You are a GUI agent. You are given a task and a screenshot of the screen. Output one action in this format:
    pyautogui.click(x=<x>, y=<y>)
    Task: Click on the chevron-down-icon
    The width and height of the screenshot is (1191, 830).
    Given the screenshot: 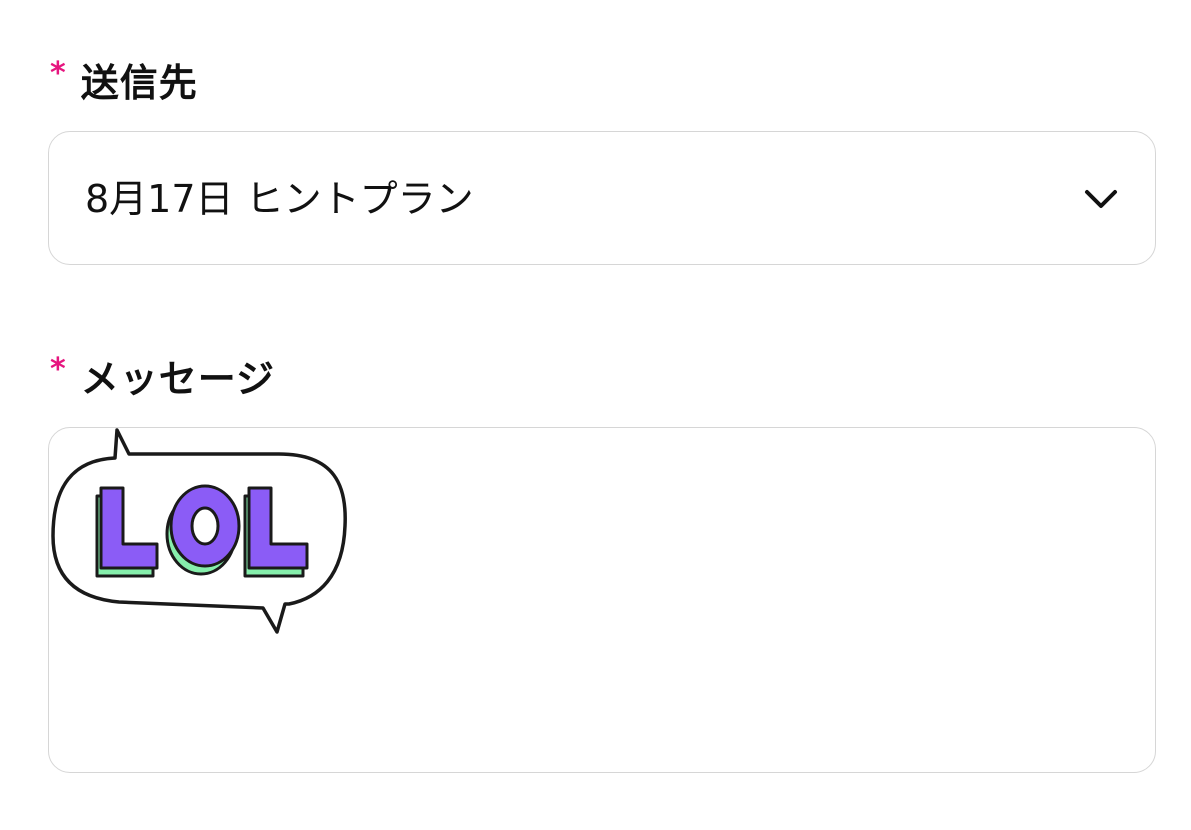 What is the action you would take?
    pyautogui.click(x=1101, y=199)
    